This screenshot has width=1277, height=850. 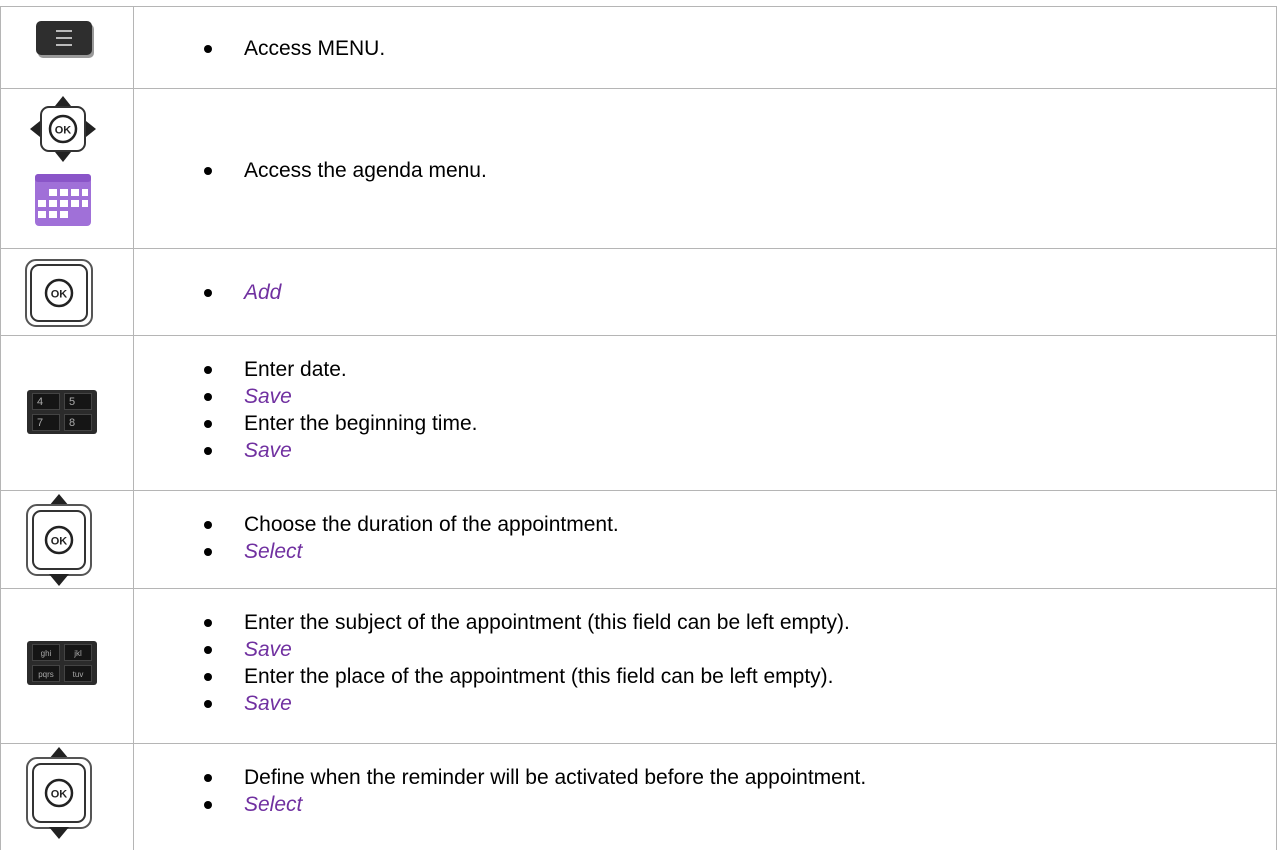 What do you see at coordinates (411, 524) in the screenshot?
I see `list-item: Choose the duration of the appointment.` at bounding box center [411, 524].